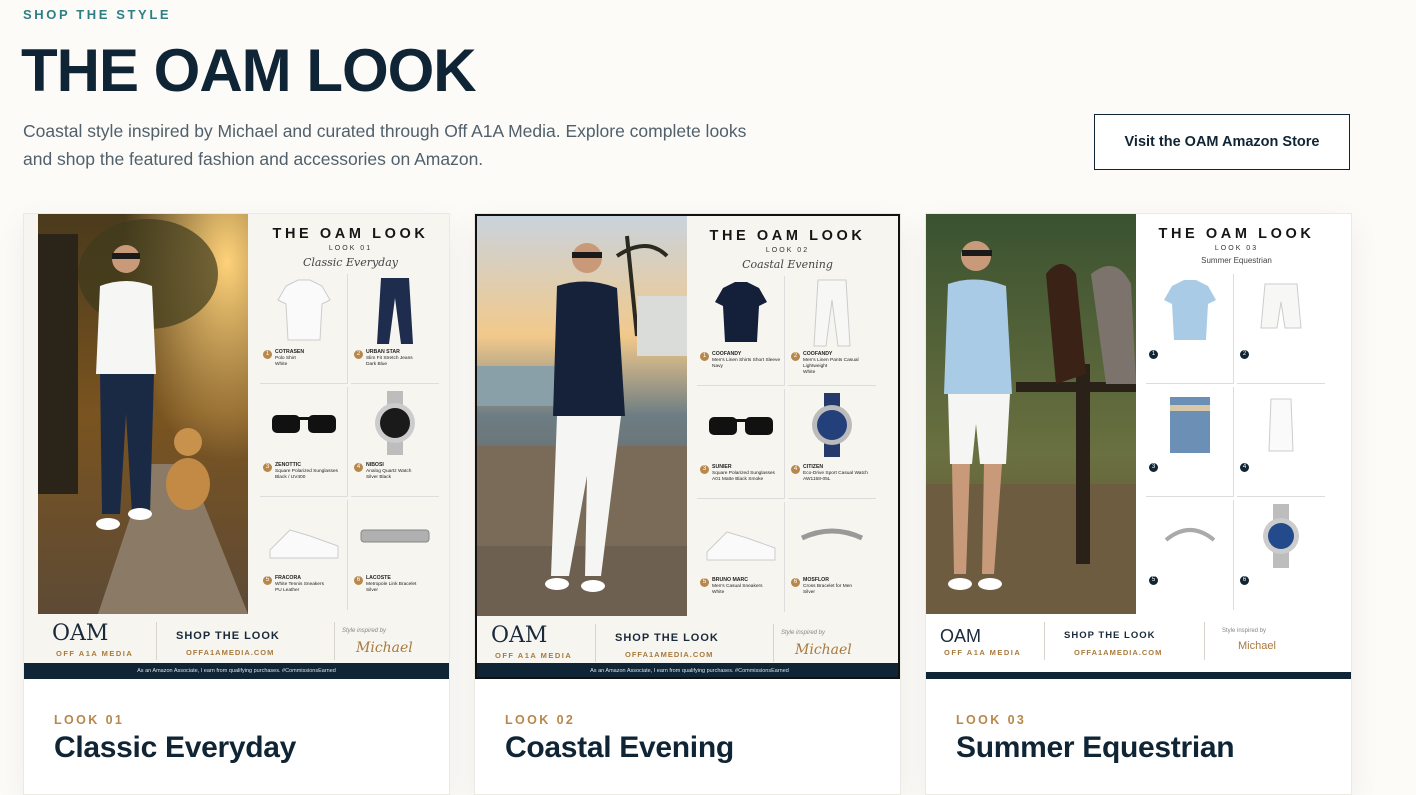 Image resolution: width=1416 pixels, height=795 pixels. Describe the element at coordinates (1138, 675) in the screenshot. I see `affiliate-disclaimer` at that location.